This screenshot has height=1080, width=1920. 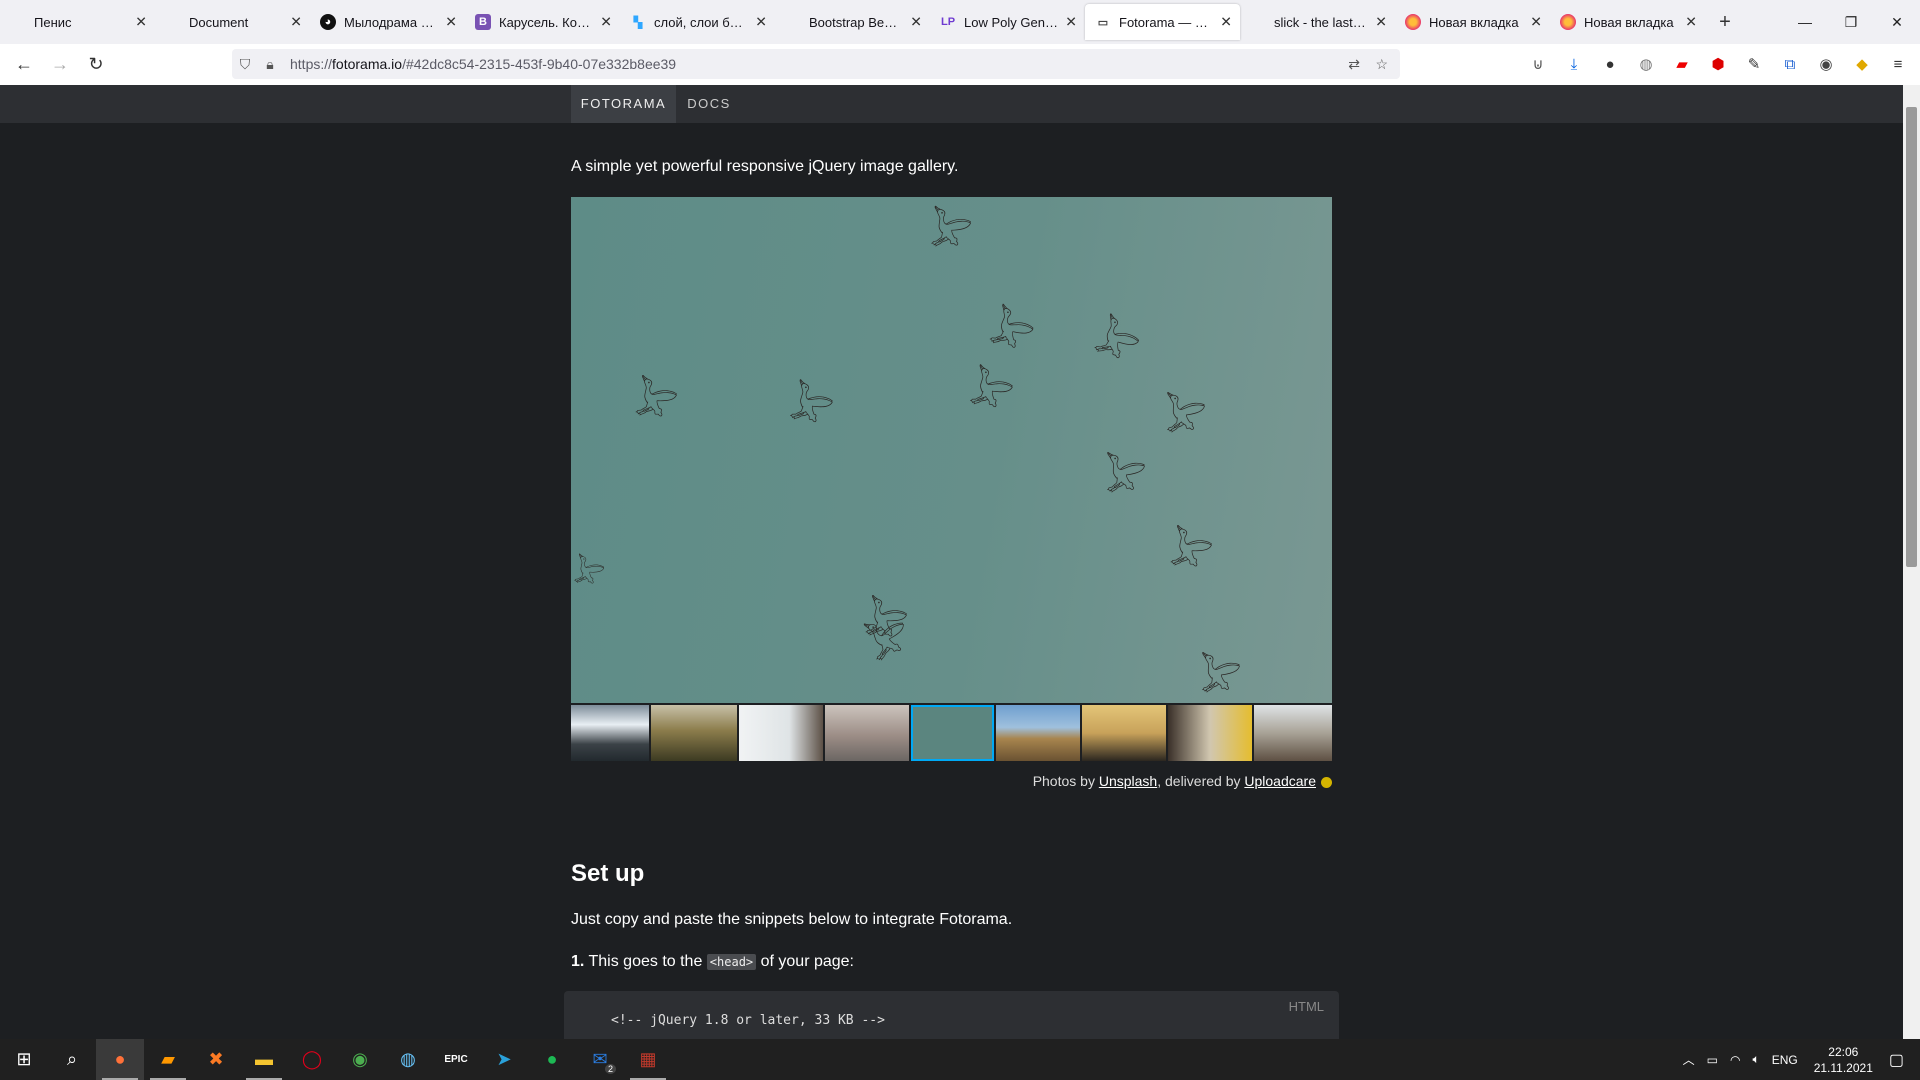 I want to click on xampp-icon: ✖, so click(x=216, y=1059).